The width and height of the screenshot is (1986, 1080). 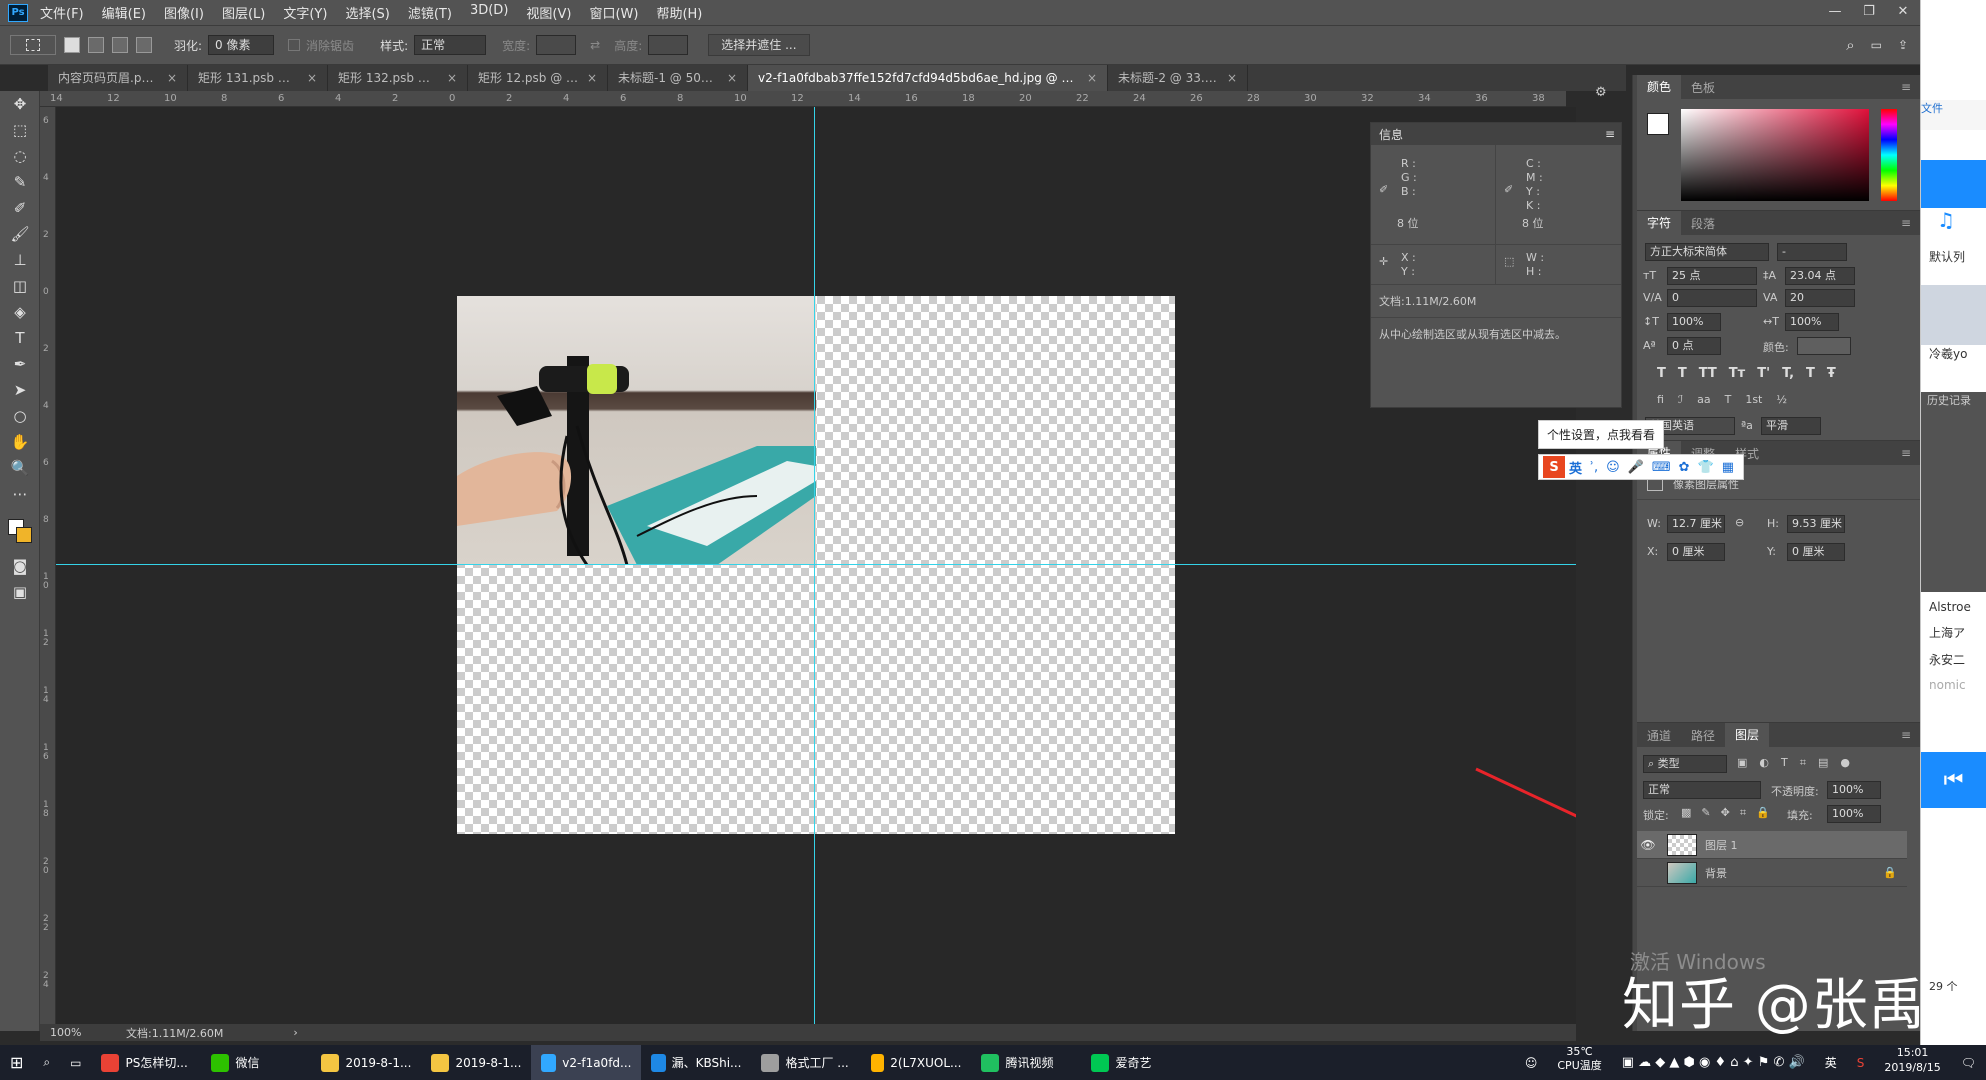 I want to click on add-selection-button, so click(x=96, y=45).